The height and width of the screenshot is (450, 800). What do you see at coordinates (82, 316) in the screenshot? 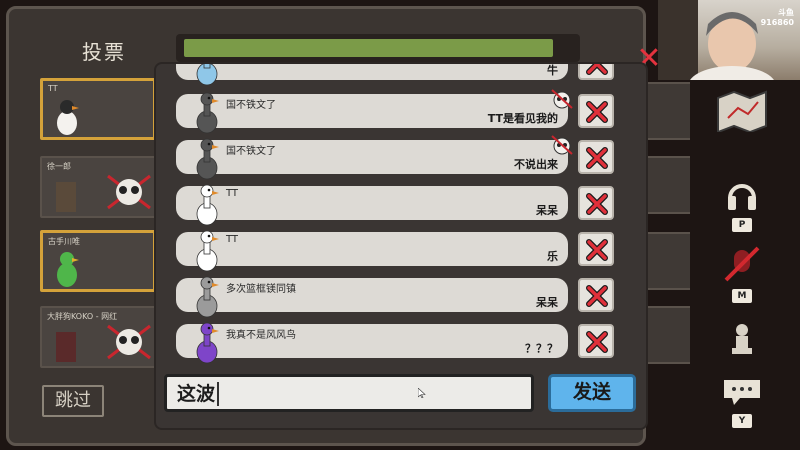
I see `player-name: 大胖狗KOKO - 网红` at bounding box center [82, 316].